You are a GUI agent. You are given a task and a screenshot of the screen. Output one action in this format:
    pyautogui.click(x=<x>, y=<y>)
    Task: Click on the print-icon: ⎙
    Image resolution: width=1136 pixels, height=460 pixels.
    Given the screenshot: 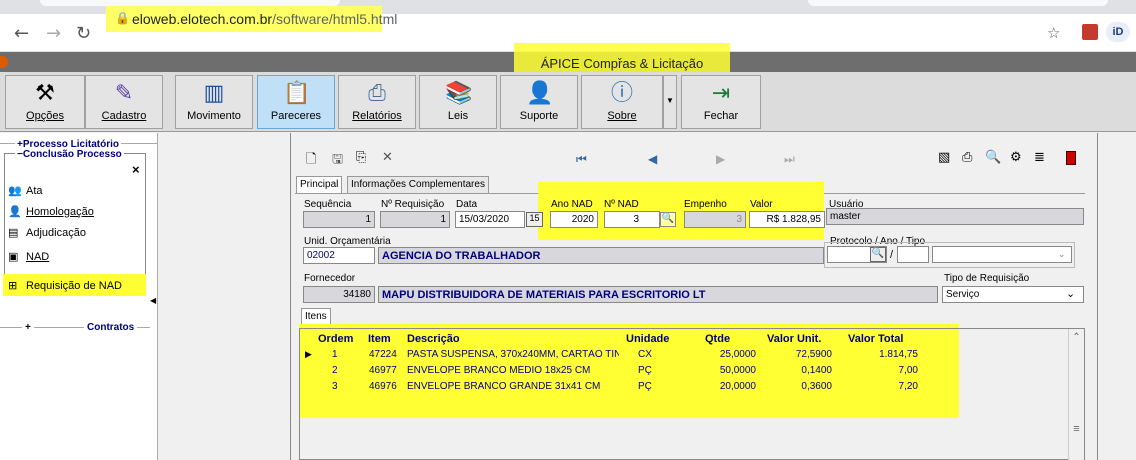 What is the action you would take?
    pyautogui.click(x=967, y=157)
    